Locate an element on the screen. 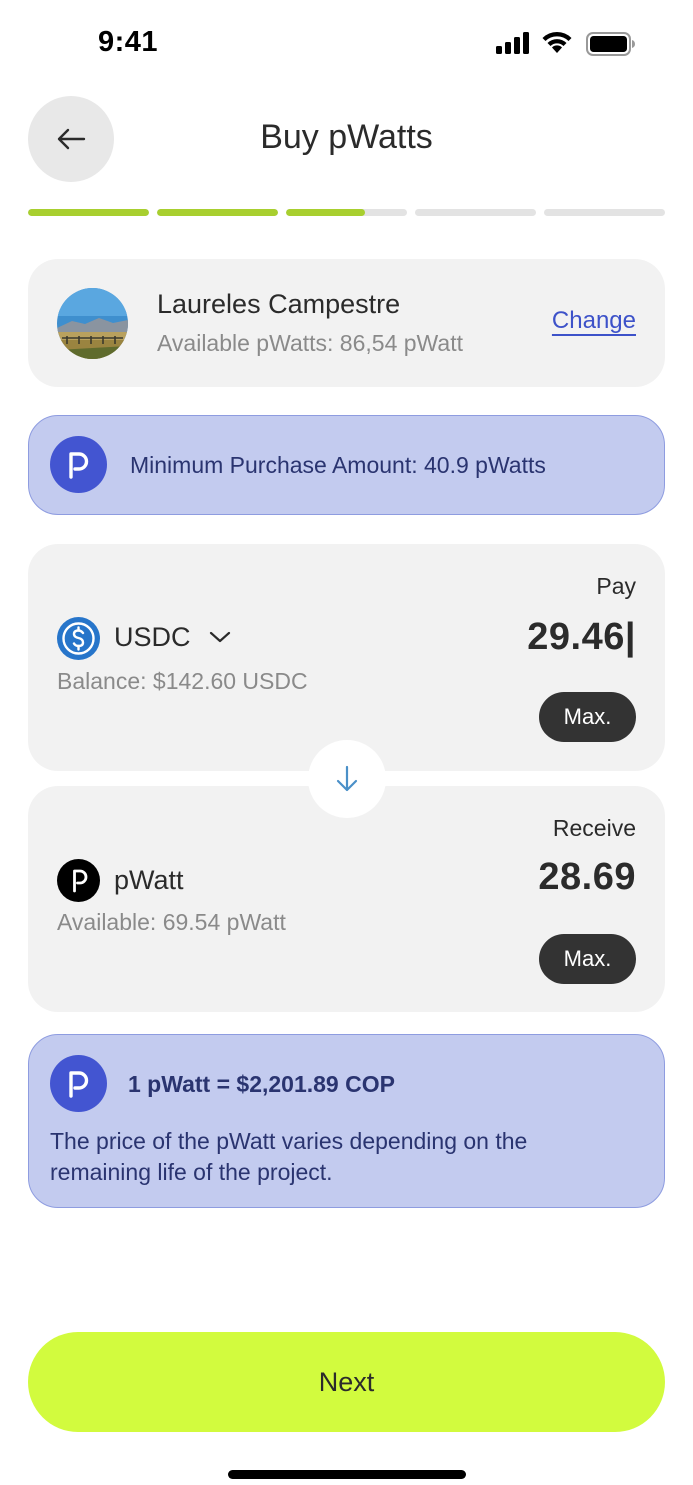  pay-amount-input: 29.46| is located at coordinates (581, 637).